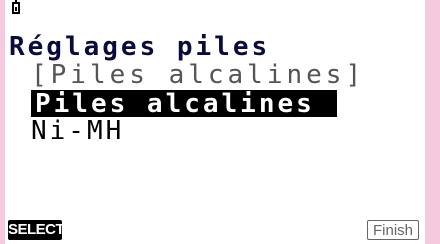  I want to click on battery-icon, so click(16, 7).